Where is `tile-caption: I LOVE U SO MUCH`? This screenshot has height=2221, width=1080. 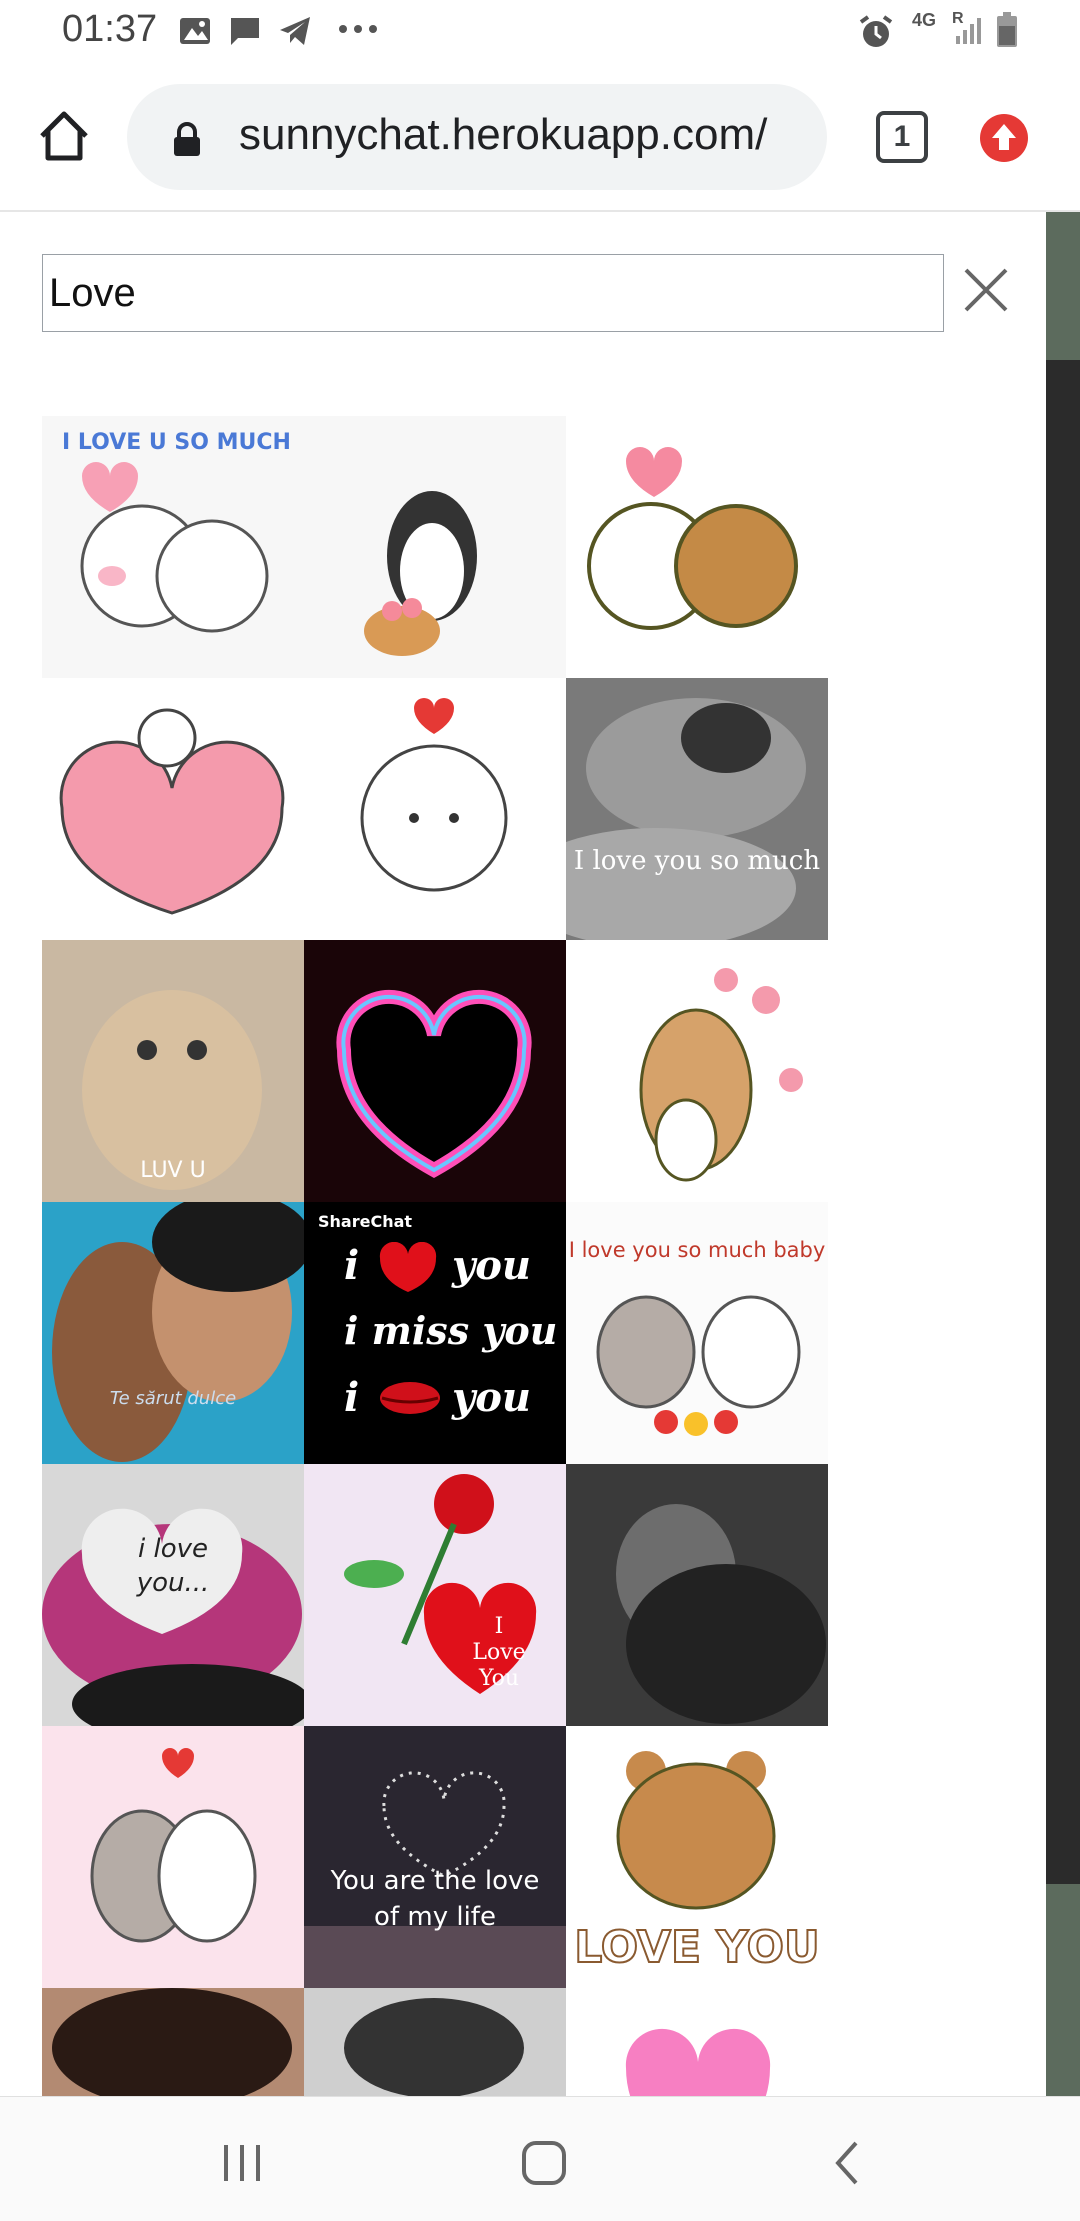 tile-caption: I LOVE U SO MUCH is located at coordinates (176, 442).